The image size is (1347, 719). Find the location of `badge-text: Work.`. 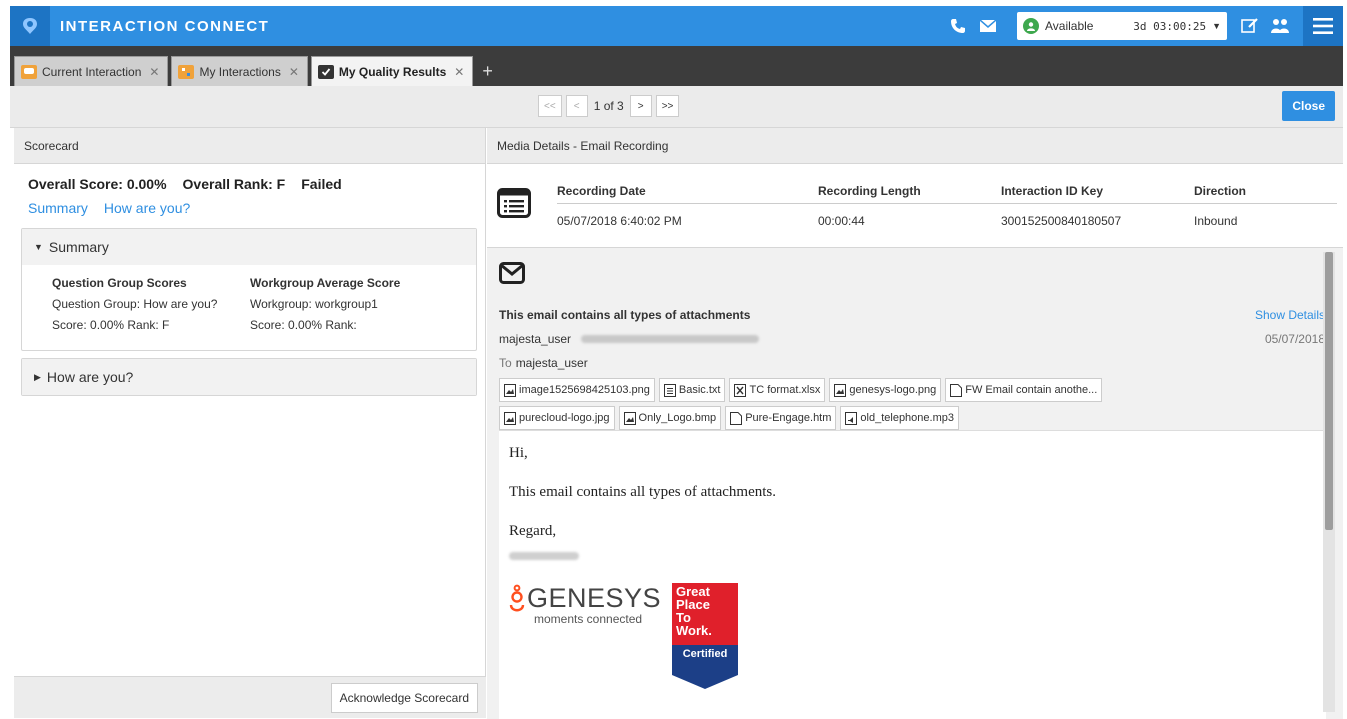

badge-text: Work. is located at coordinates (694, 630).